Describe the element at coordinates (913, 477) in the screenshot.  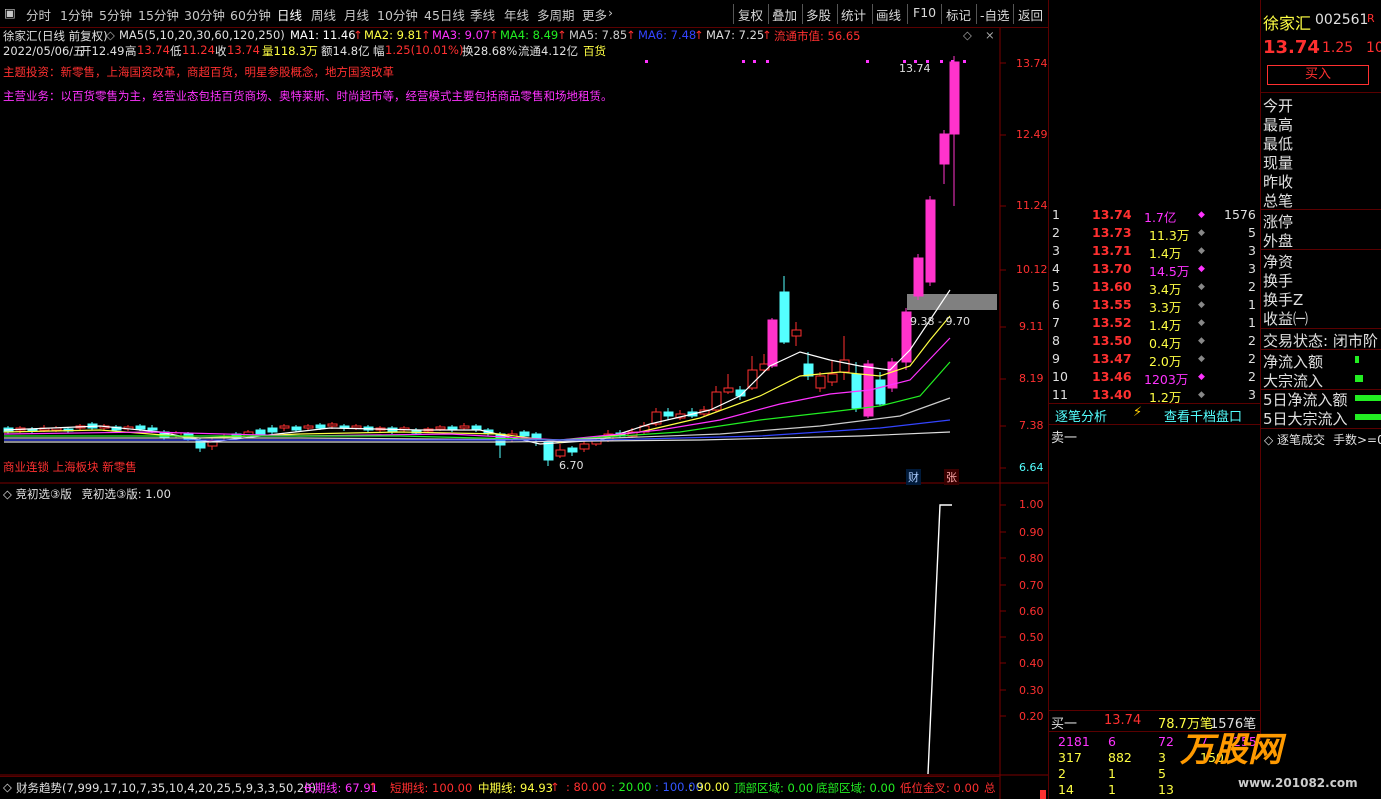
I see `finance-marker: 财` at that location.